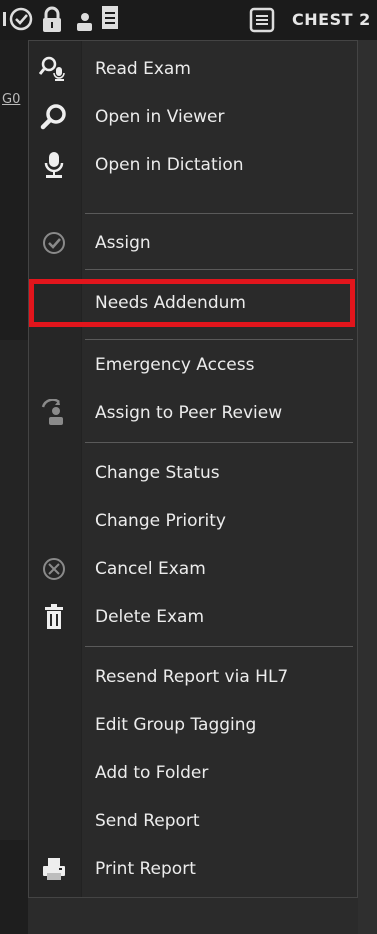 The width and height of the screenshot is (377, 934). What do you see at coordinates (150, 617) in the screenshot?
I see `menu-item-label: Delete Exam` at bounding box center [150, 617].